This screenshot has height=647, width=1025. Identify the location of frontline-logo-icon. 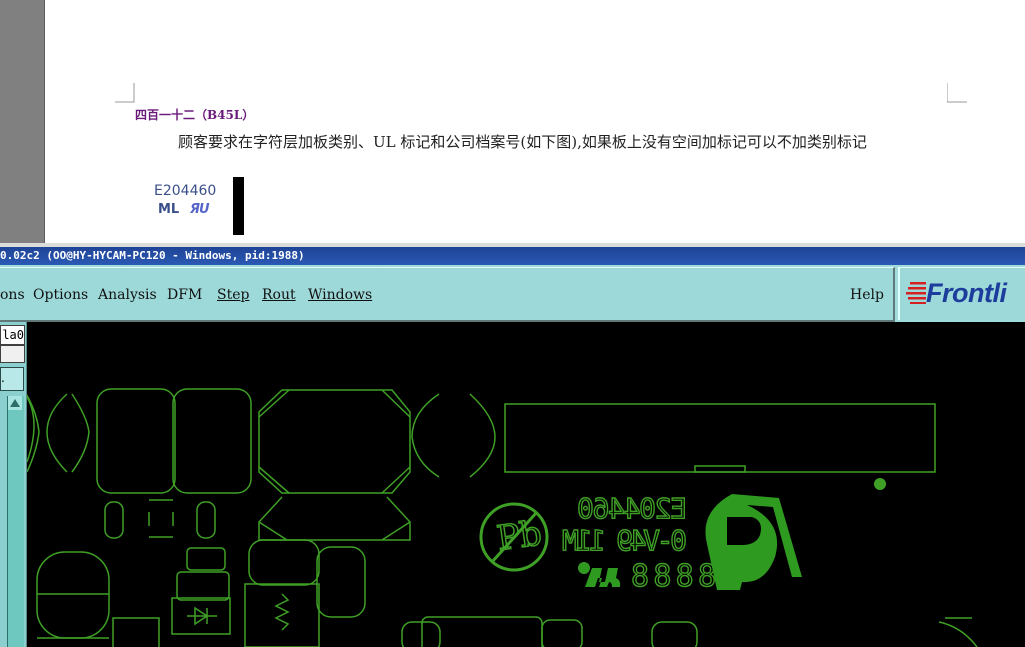
(916, 293).